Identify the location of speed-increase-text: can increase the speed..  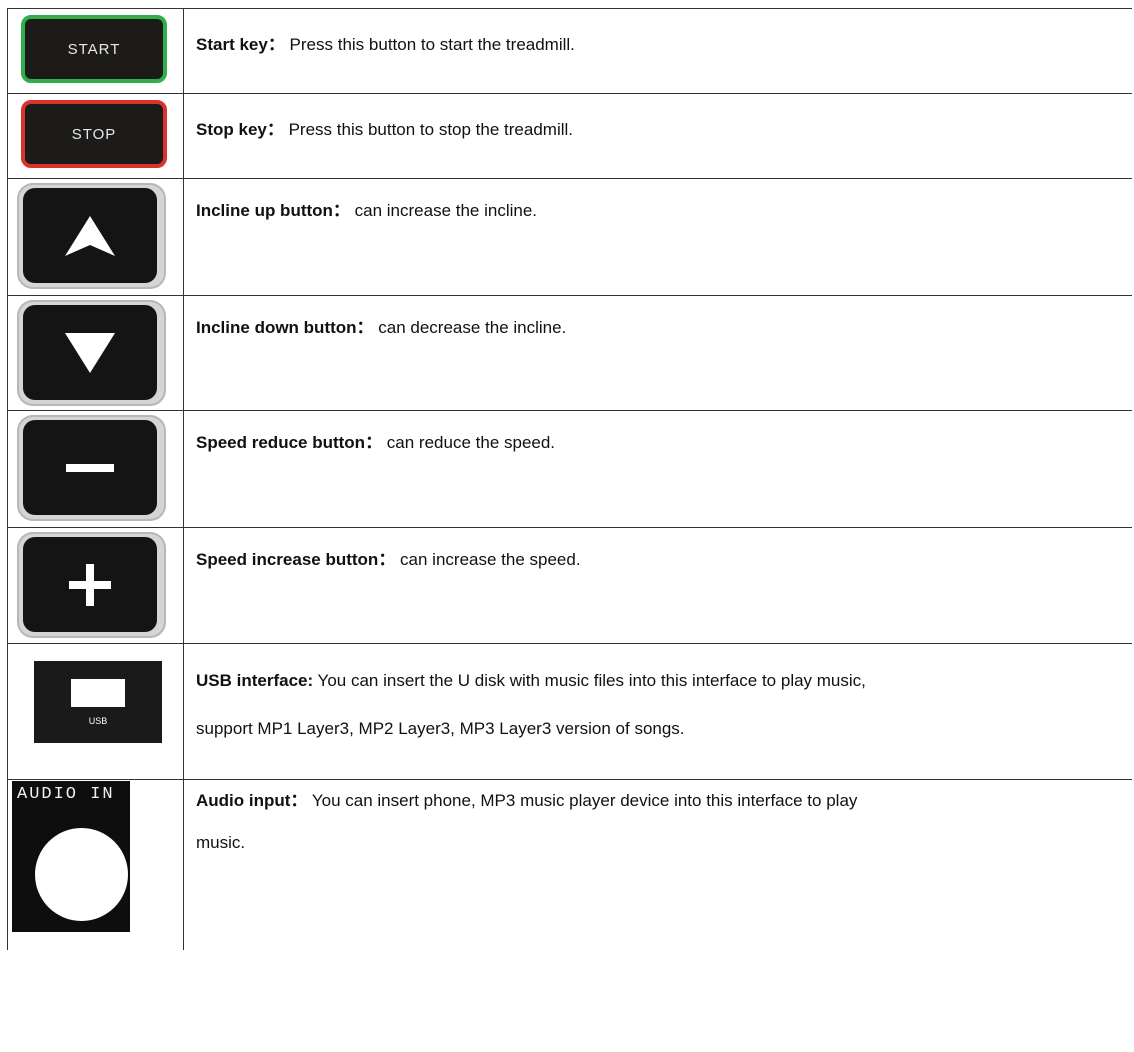
(488, 559).